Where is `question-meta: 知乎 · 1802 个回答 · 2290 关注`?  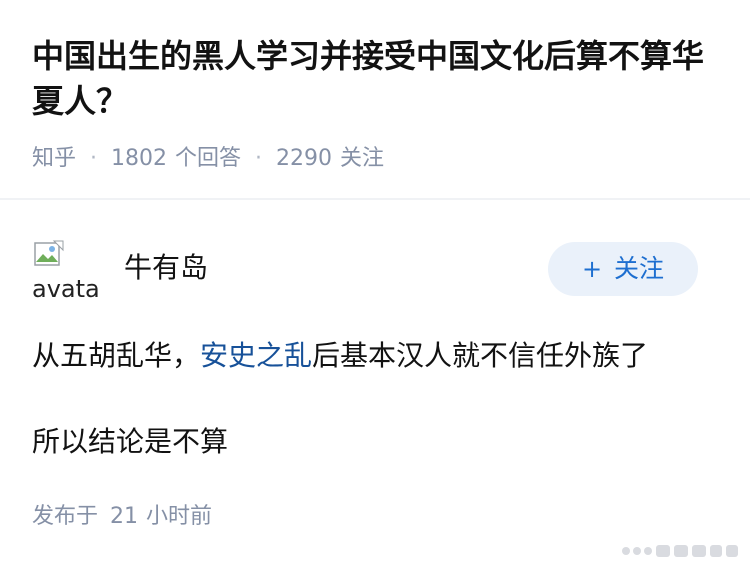 question-meta: 知乎 · 1802 个回答 · 2290 关注 is located at coordinates (208, 159).